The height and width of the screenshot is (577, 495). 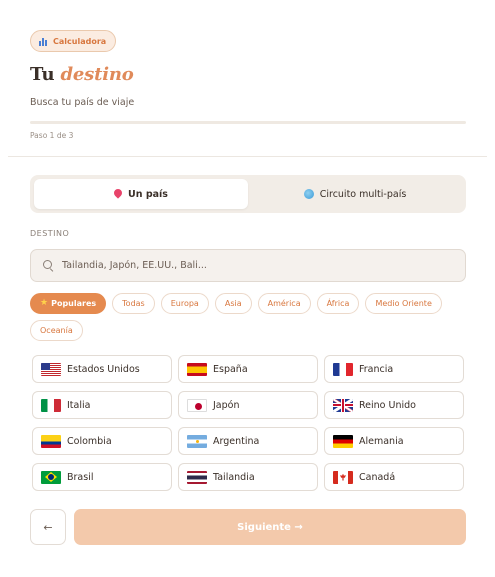 I want to click on filter-label: África, so click(x=338, y=303).